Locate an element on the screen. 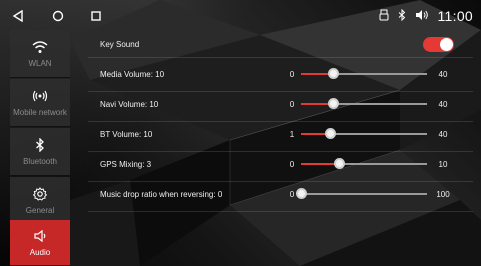 The image size is (481, 266). bluetooth-icon is located at coordinates (40, 145).